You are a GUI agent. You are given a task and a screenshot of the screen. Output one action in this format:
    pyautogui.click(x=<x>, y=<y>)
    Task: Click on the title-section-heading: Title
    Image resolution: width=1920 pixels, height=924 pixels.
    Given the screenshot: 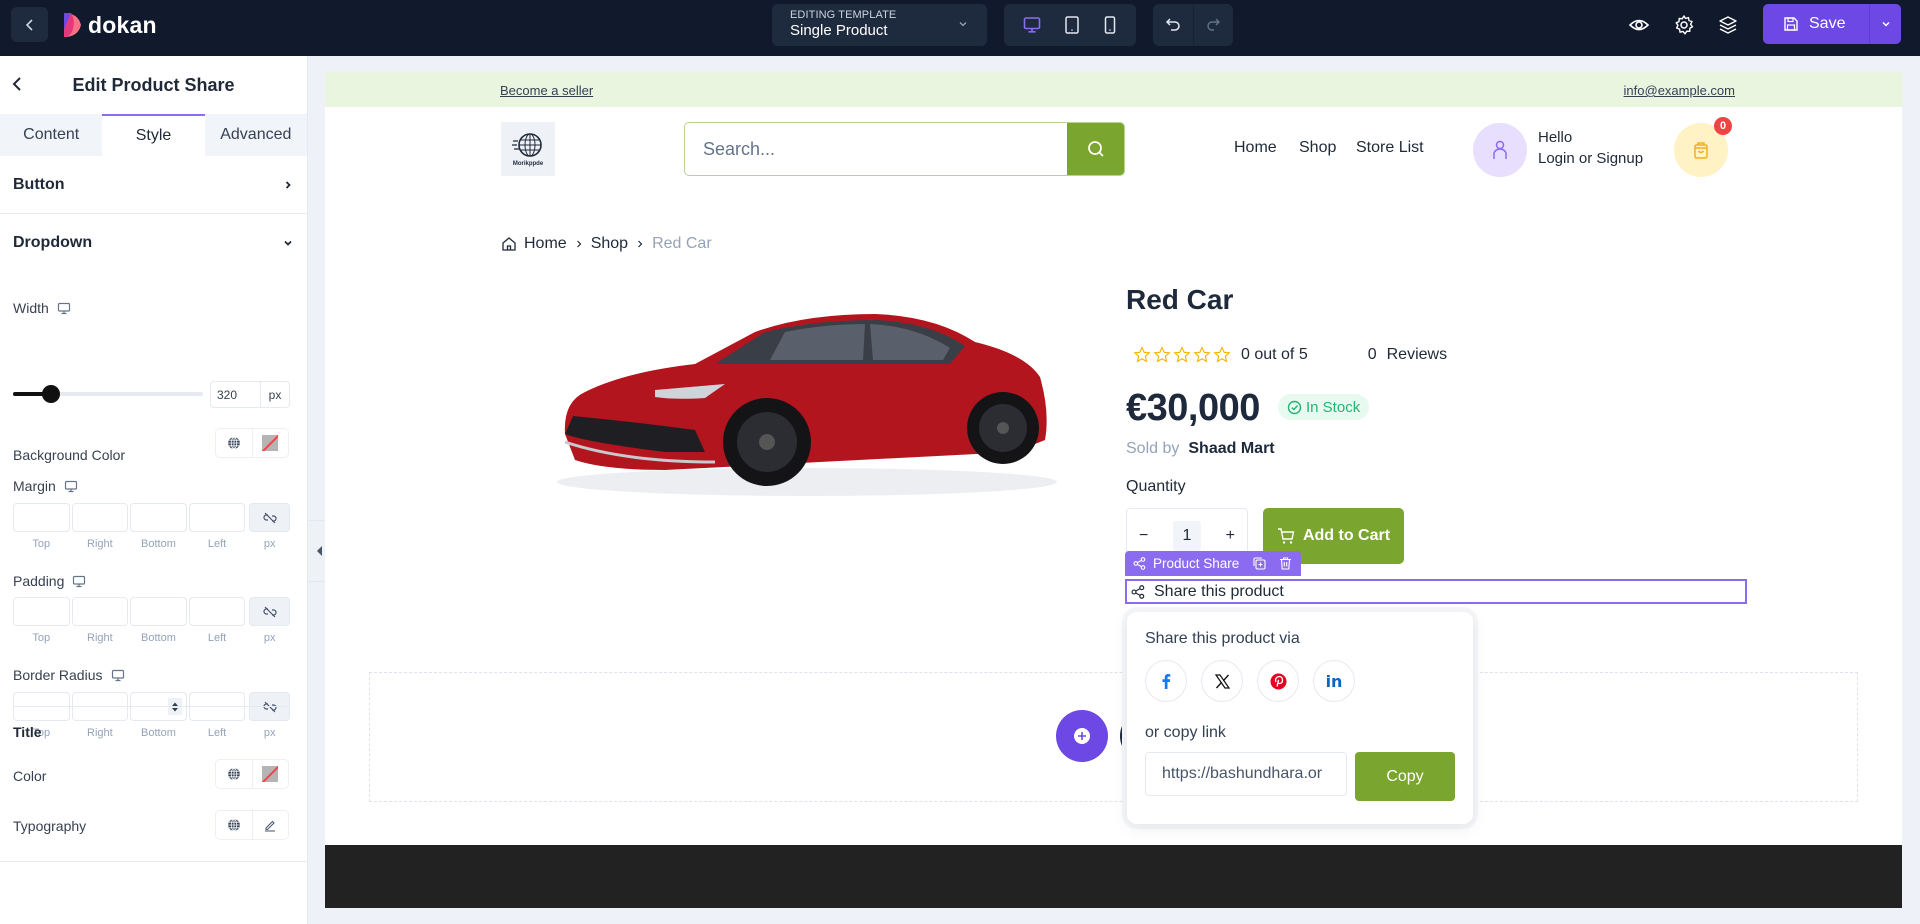 What is the action you would take?
    pyautogui.click(x=27, y=732)
    